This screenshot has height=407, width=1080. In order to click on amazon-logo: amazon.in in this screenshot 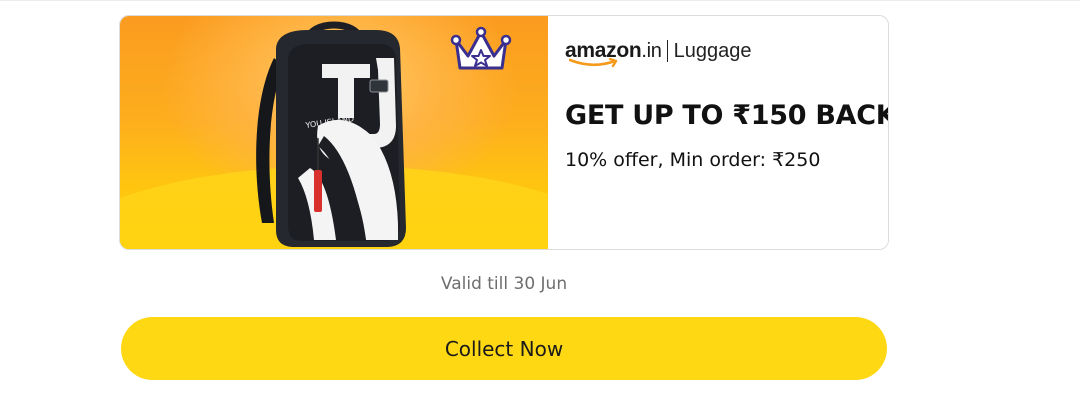, I will do `click(613, 53)`.